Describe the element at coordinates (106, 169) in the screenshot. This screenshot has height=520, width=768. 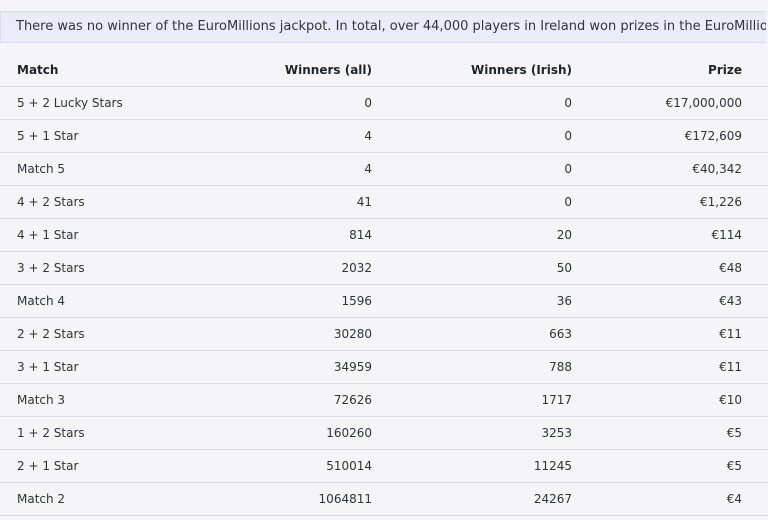
I see `match-cell: Match 5` at that location.